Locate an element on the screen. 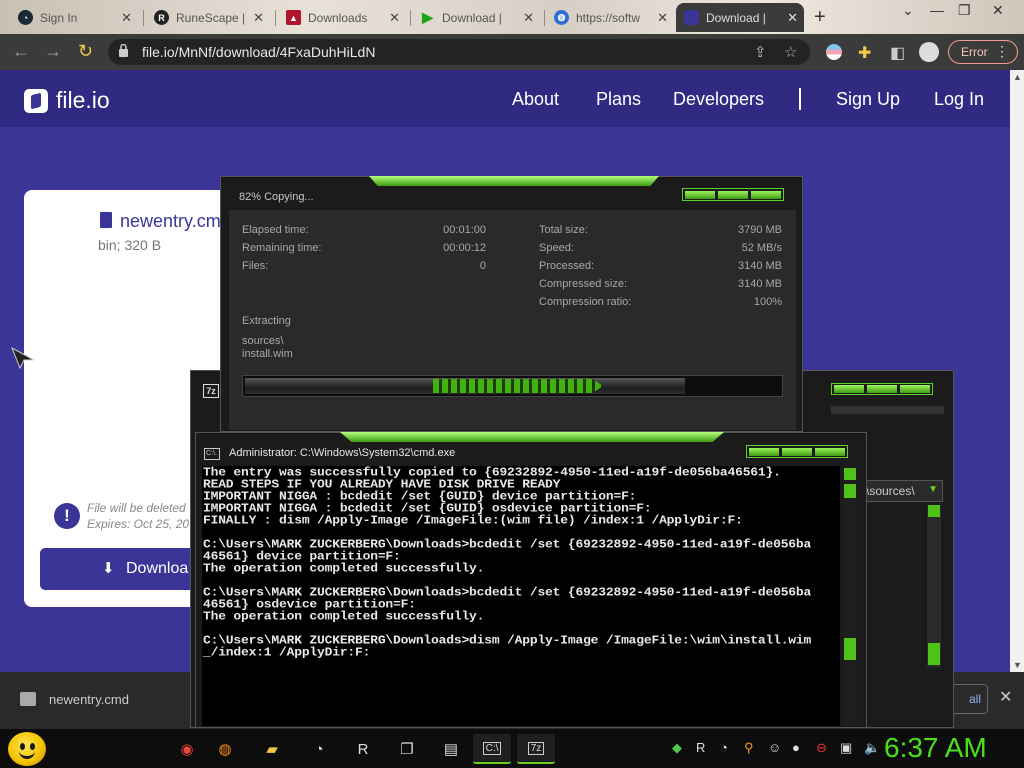 This screenshot has height=768, width=1024. site-logo: file.io is located at coordinates (67, 100).